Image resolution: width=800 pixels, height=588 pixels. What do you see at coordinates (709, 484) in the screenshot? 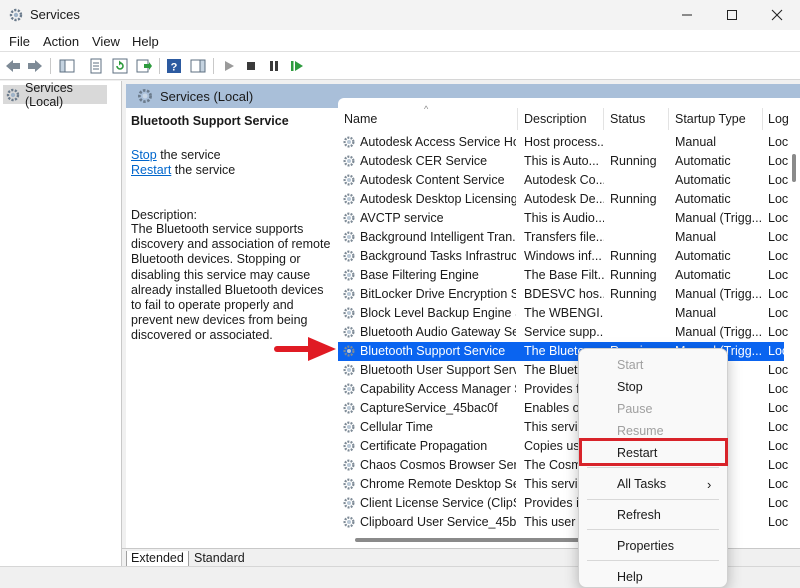
I see `chevron-right-icon: ›` at bounding box center [709, 484].